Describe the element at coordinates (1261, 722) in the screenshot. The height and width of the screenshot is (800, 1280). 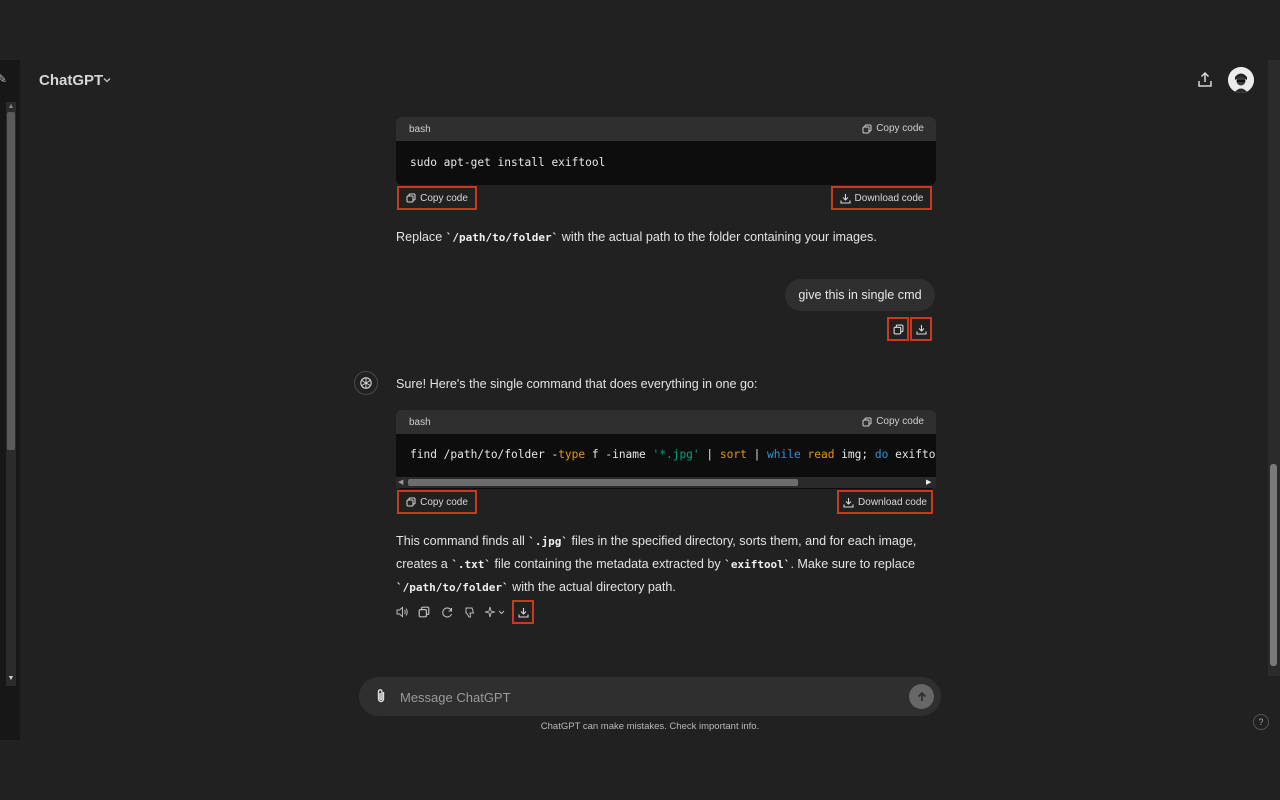
I see `help-button: ?` at that location.